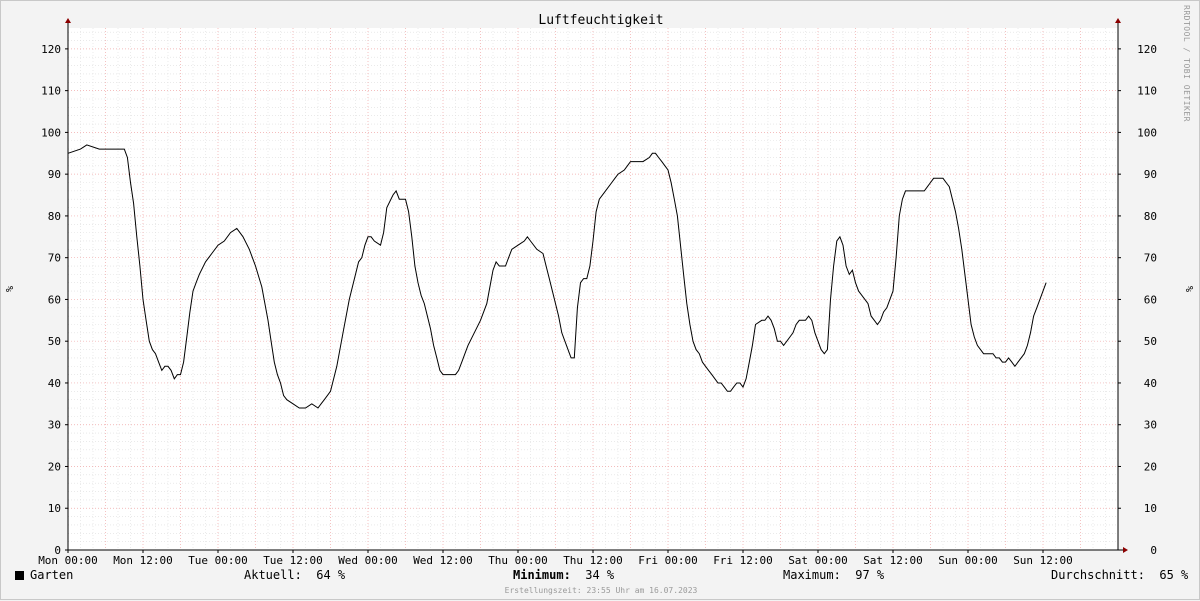  Describe the element at coordinates (54, 466) in the screenshot. I see `y-tick-label-left: 20` at that location.